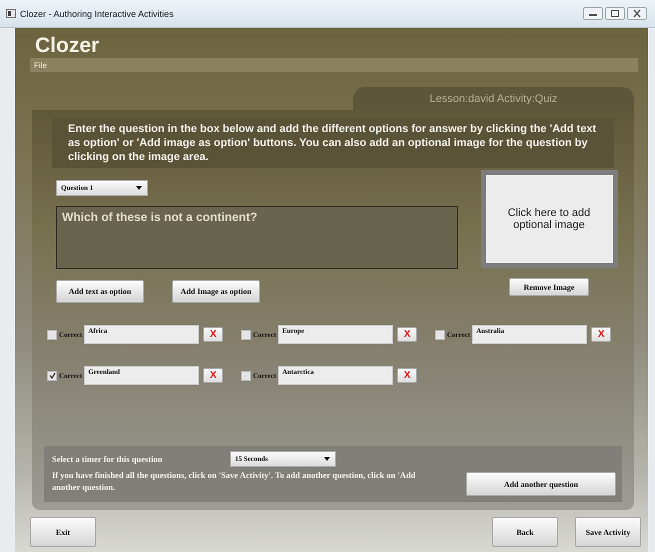  Describe the element at coordinates (525, 532) in the screenshot. I see `back-button: Back` at that location.